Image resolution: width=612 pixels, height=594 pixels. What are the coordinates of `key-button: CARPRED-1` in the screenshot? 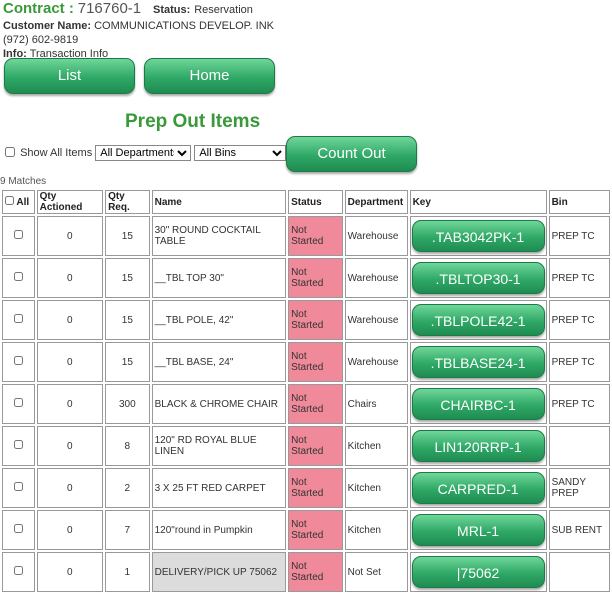 It's located at (478, 488).